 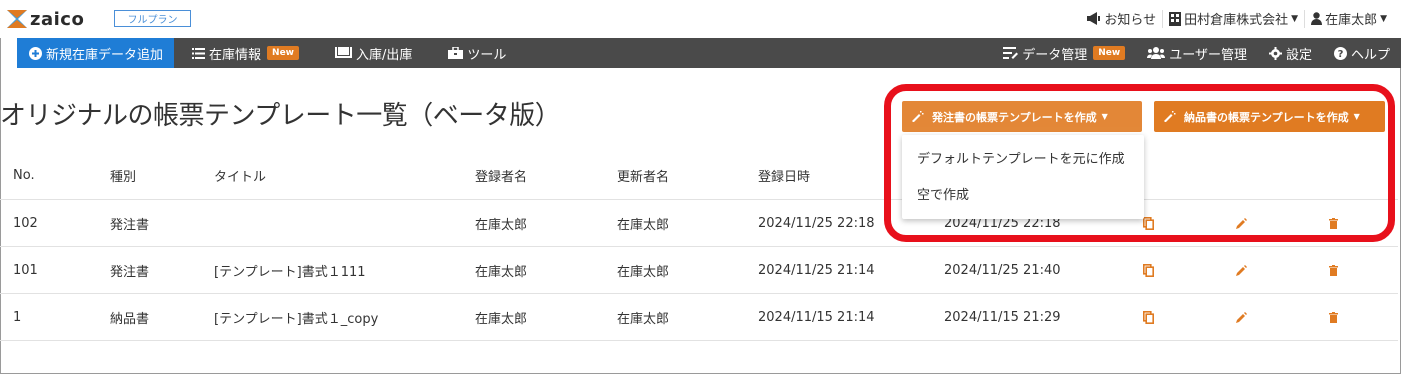 What do you see at coordinates (1275, 53) in the screenshot?
I see `gear-icon` at bounding box center [1275, 53].